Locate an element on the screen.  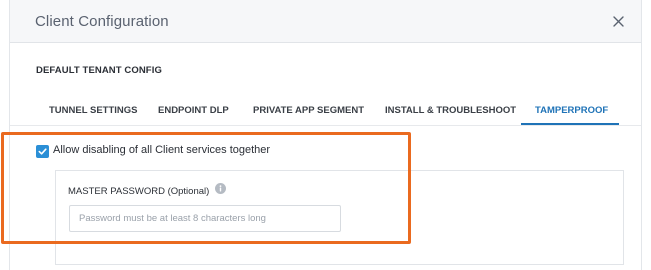
checkmark-icon is located at coordinates (42, 151).